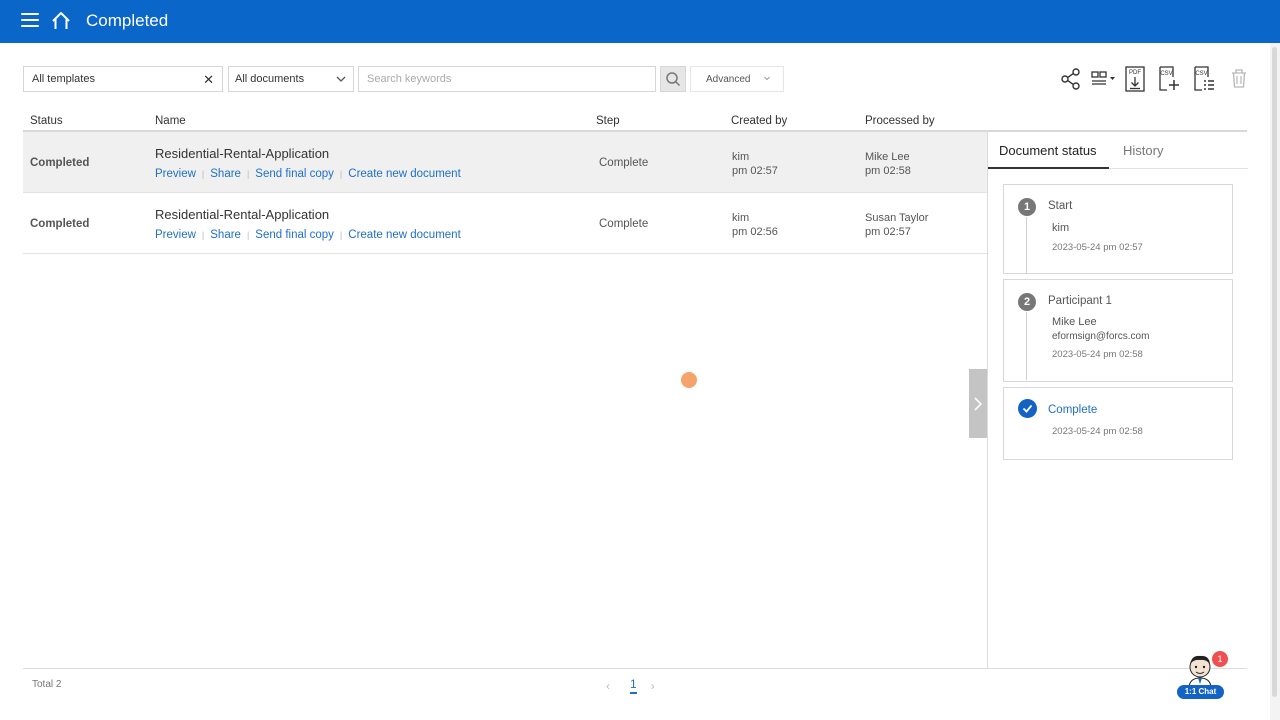 The image size is (1280, 720). Describe the element at coordinates (888, 171) in the screenshot. I see `processed-time: pm 02:58` at that location.